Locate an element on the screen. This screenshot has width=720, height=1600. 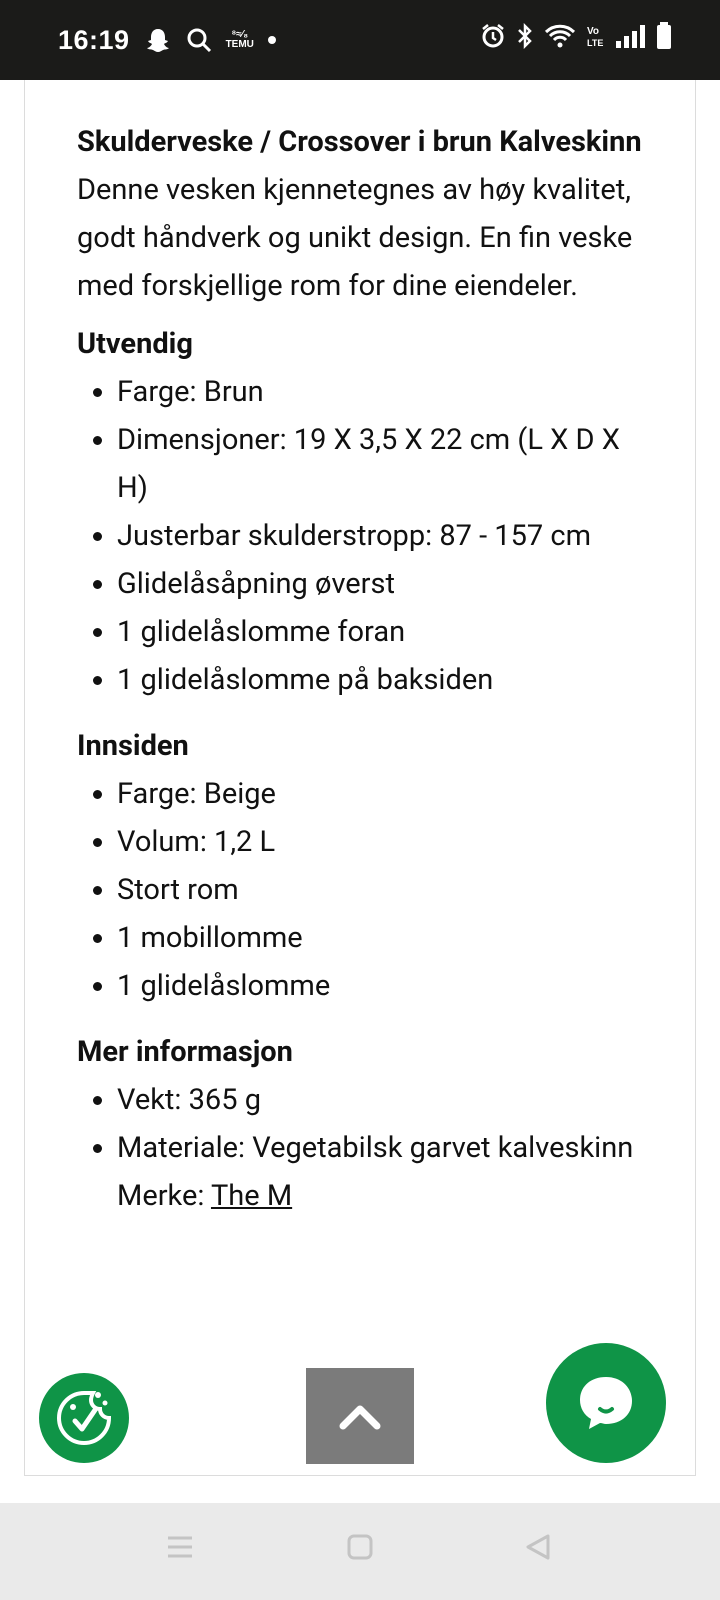
section-heading-mer-informasjon: Mer informasjon is located at coordinates (185, 1052).